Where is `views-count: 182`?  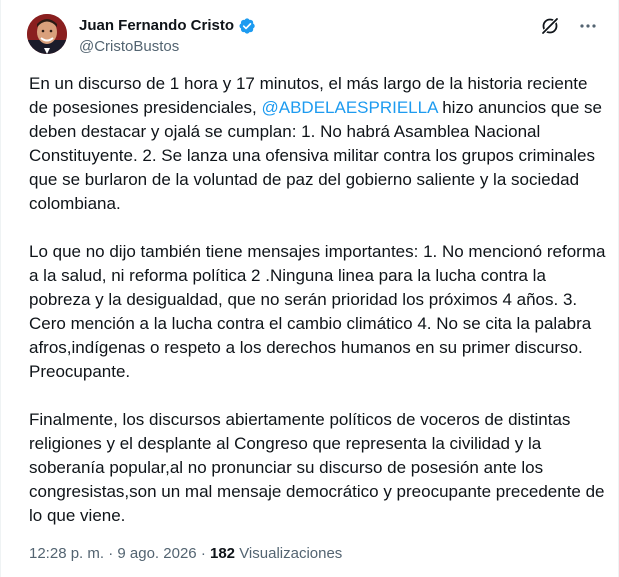
views-count: 182 is located at coordinates (222, 553).